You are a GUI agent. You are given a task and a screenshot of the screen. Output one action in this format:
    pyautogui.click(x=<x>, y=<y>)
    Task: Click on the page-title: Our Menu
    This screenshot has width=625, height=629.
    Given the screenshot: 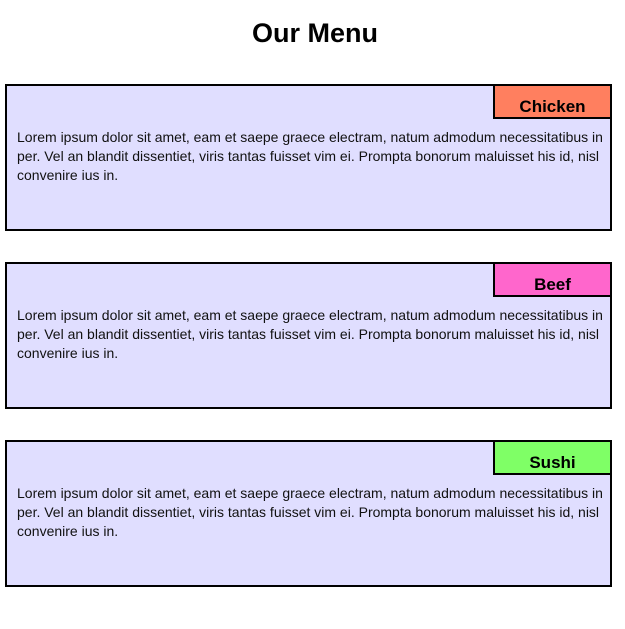 What is the action you would take?
    pyautogui.click(x=315, y=33)
    